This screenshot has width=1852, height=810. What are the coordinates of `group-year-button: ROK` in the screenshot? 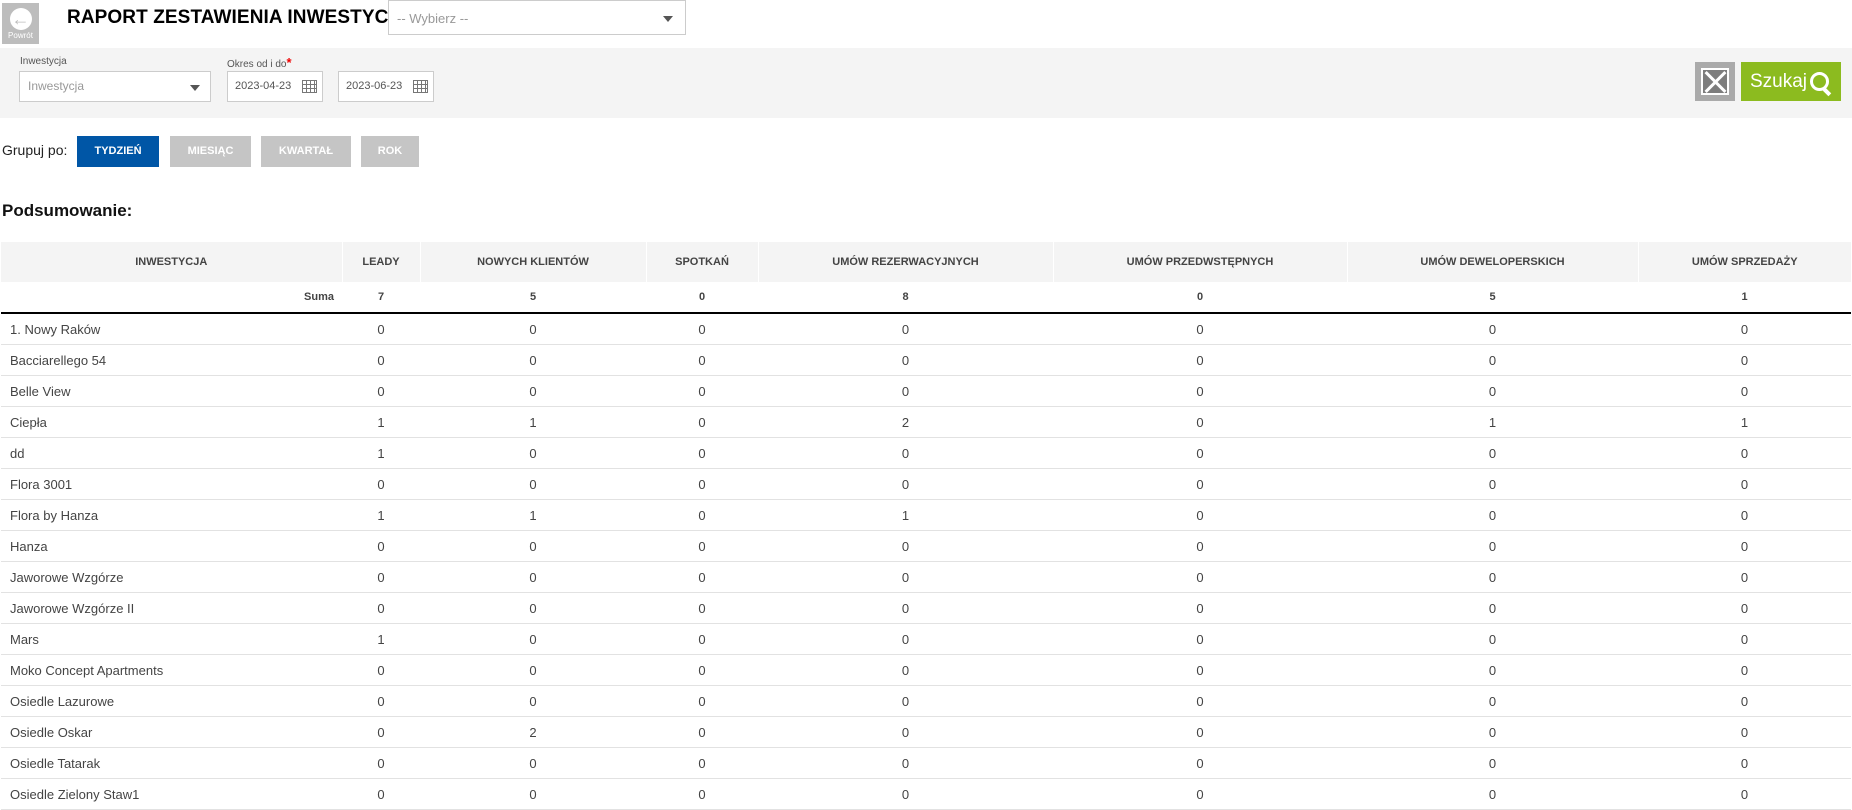 It's located at (390, 151).